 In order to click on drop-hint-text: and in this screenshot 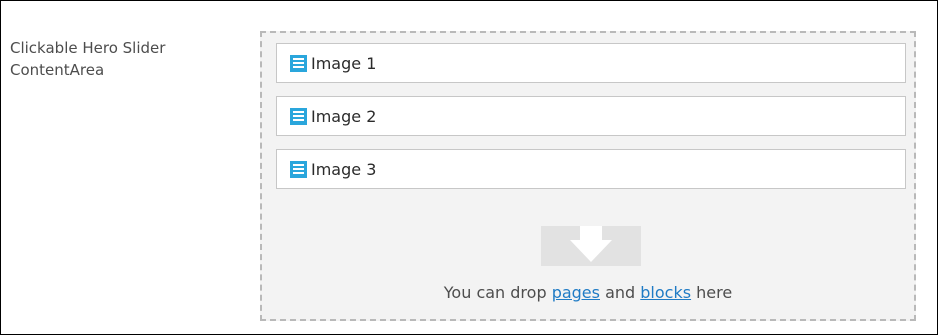, I will do `click(620, 292)`.